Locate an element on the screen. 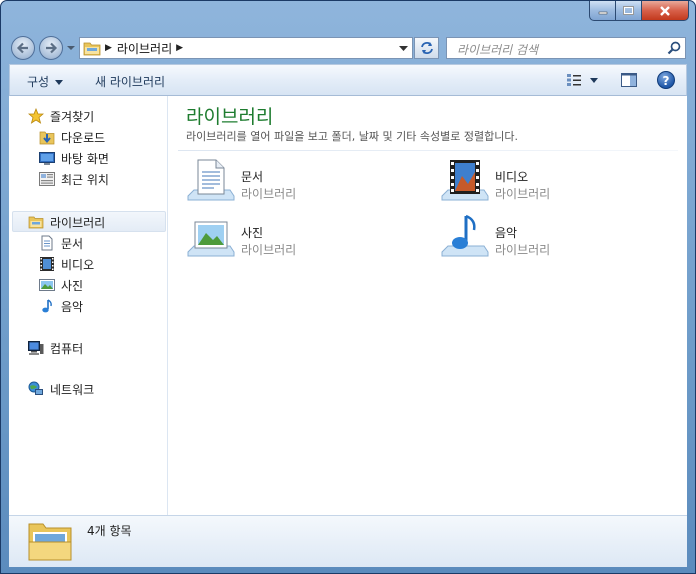  sidebar-item-label: 최근 위치 is located at coordinates (85, 179).